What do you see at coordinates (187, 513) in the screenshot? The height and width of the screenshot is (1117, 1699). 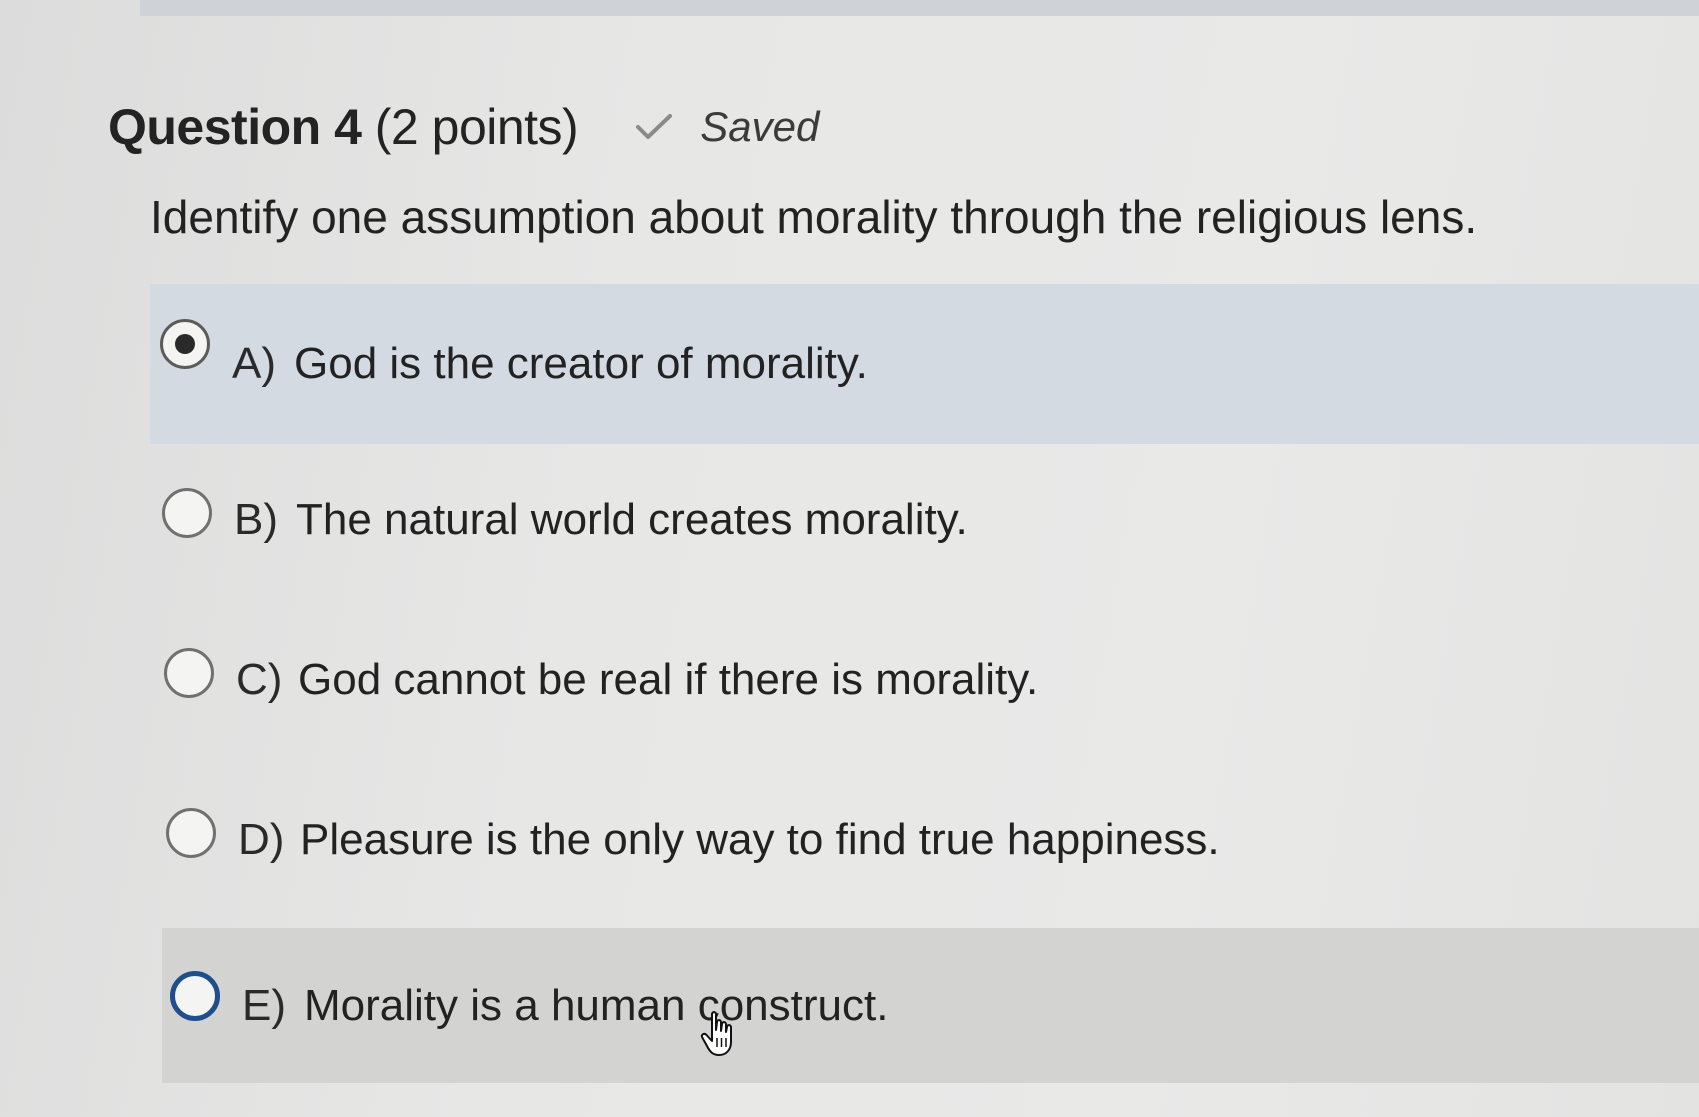 I see `radio-button-b` at bounding box center [187, 513].